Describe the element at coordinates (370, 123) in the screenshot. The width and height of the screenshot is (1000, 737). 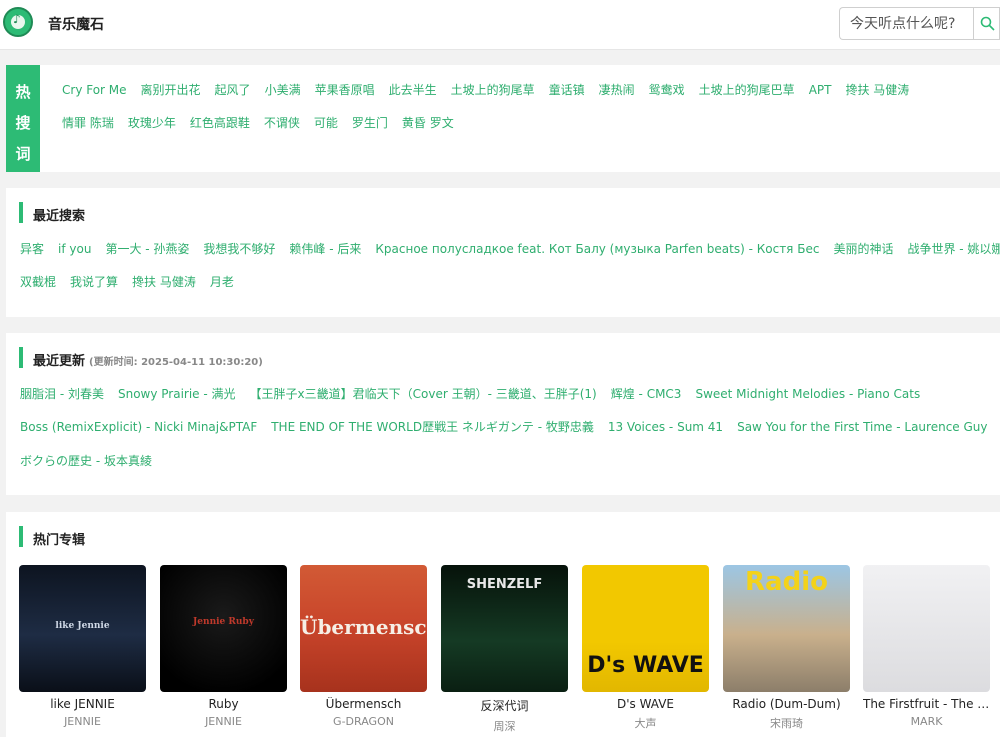
I see `hot-search-link: 罗生门` at that location.